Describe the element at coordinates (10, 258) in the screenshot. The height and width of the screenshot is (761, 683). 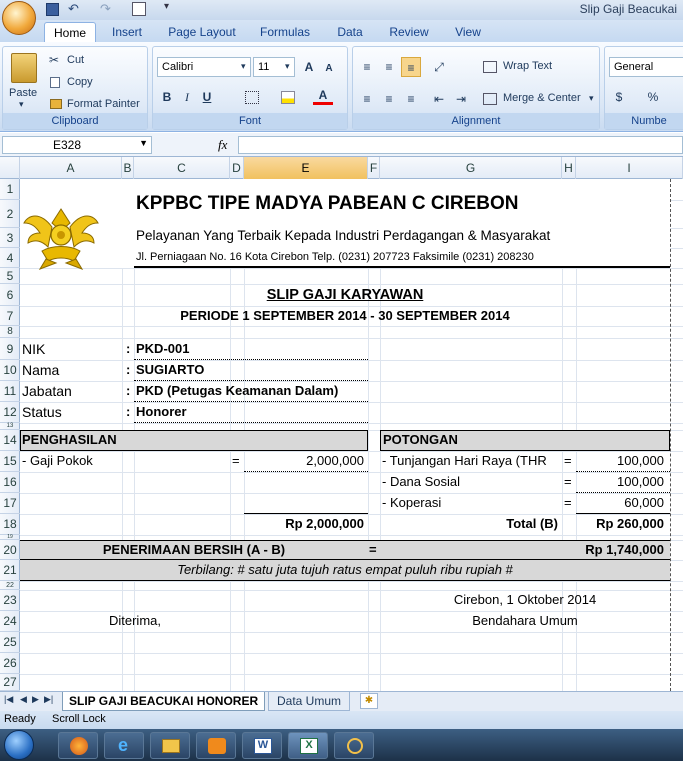
I see `row-header: 4` at that location.